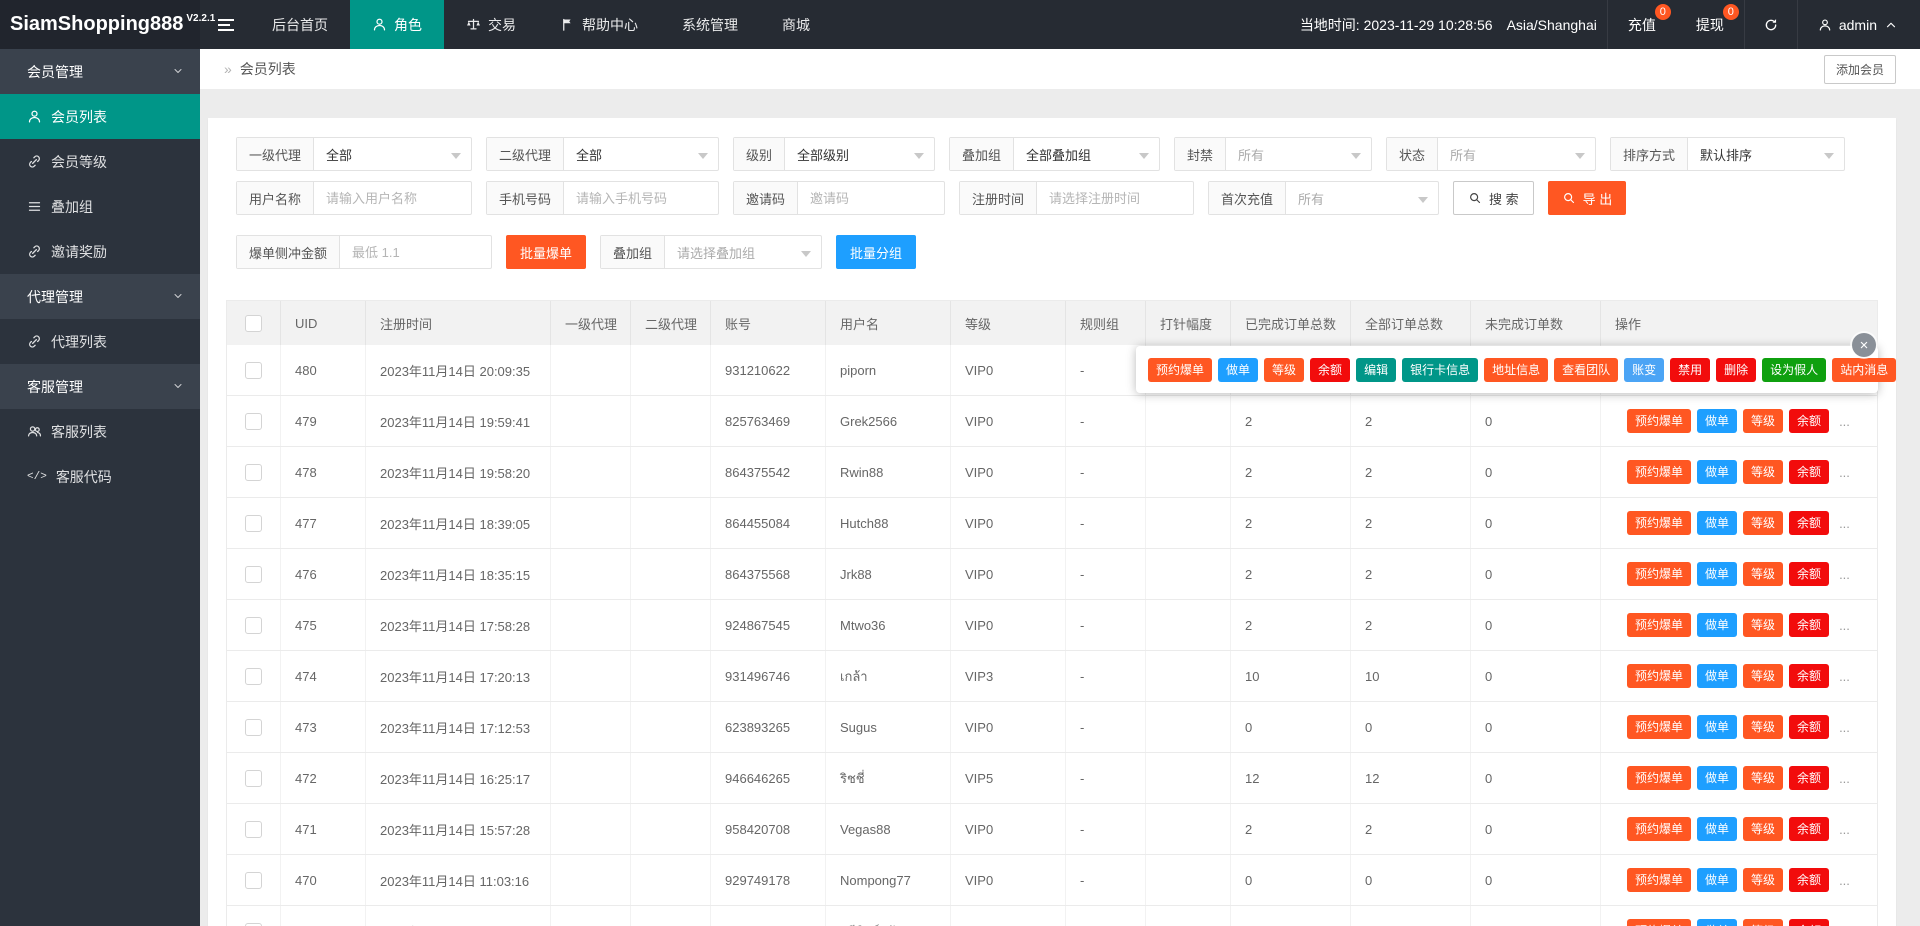 The width and height of the screenshot is (1920, 926). I want to click on first-recharge-filter: 首次充值 所有, so click(1323, 198).